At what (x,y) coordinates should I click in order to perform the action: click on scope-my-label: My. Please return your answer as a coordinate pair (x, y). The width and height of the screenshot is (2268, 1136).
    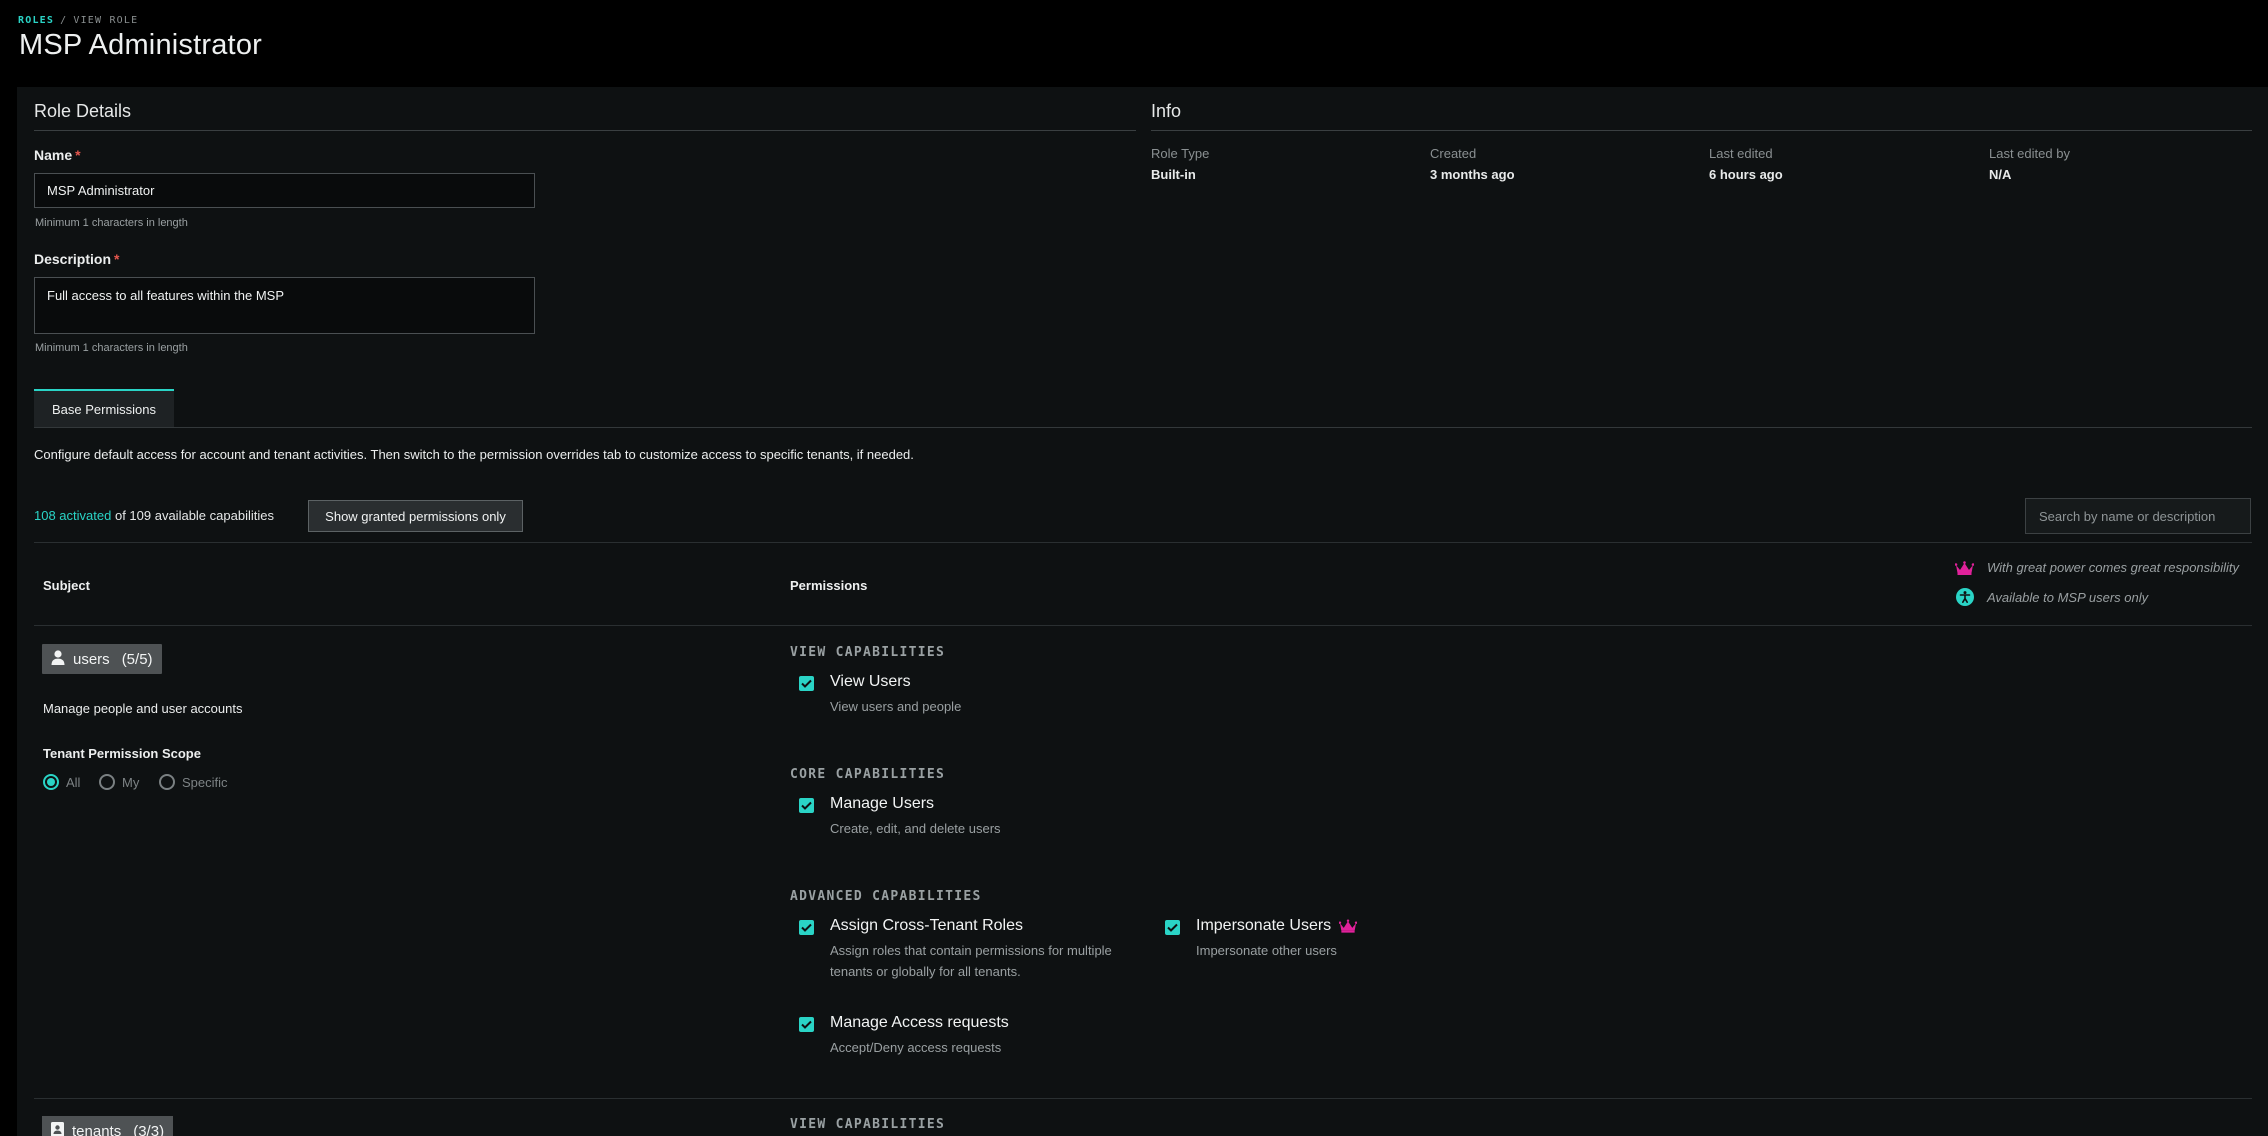
    Looking at the image, I should click on (131, 782).